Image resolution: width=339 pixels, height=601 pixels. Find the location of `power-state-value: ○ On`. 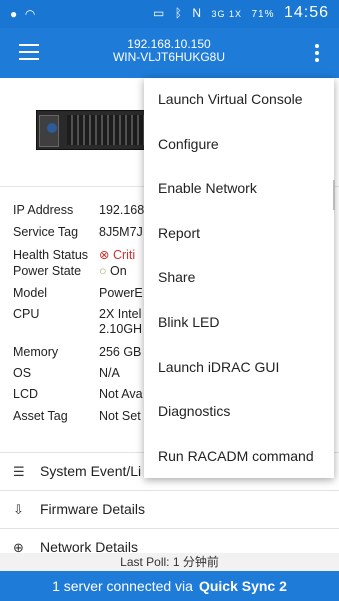

power-state-value: ○ On is located at coordinates (113, 271).